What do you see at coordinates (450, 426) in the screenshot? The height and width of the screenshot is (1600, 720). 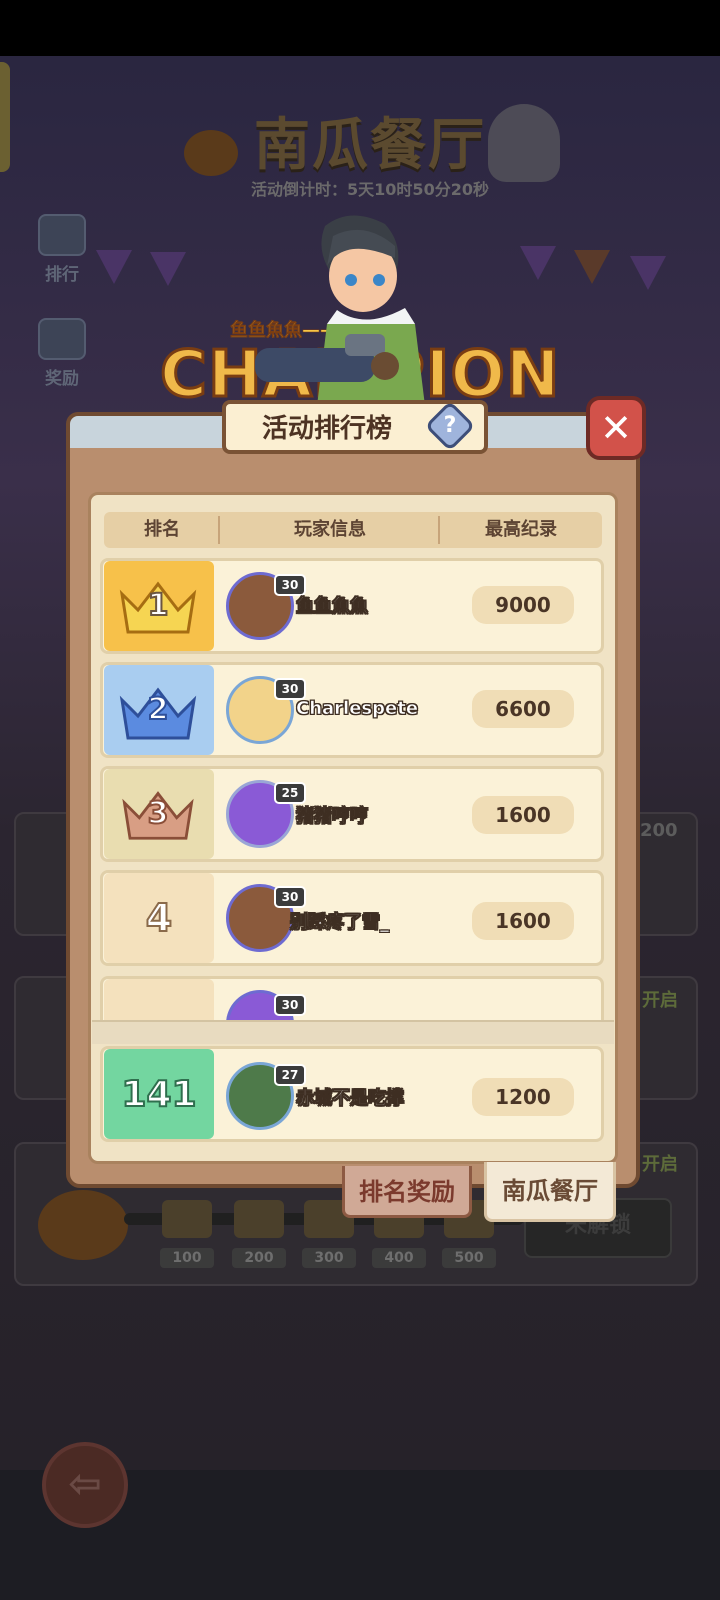 I see `help-glyph: ?` at bounding box center [450, 426].